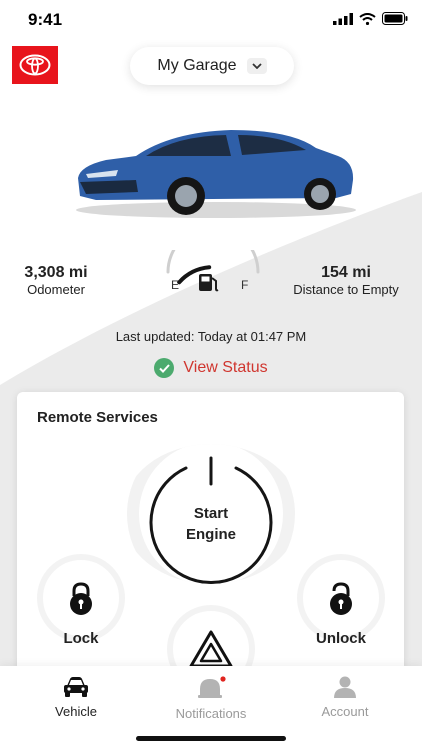 The width and height of the screenshot is (422, 750). I want to click on odometer-label: Odometer, so click(56, 289).